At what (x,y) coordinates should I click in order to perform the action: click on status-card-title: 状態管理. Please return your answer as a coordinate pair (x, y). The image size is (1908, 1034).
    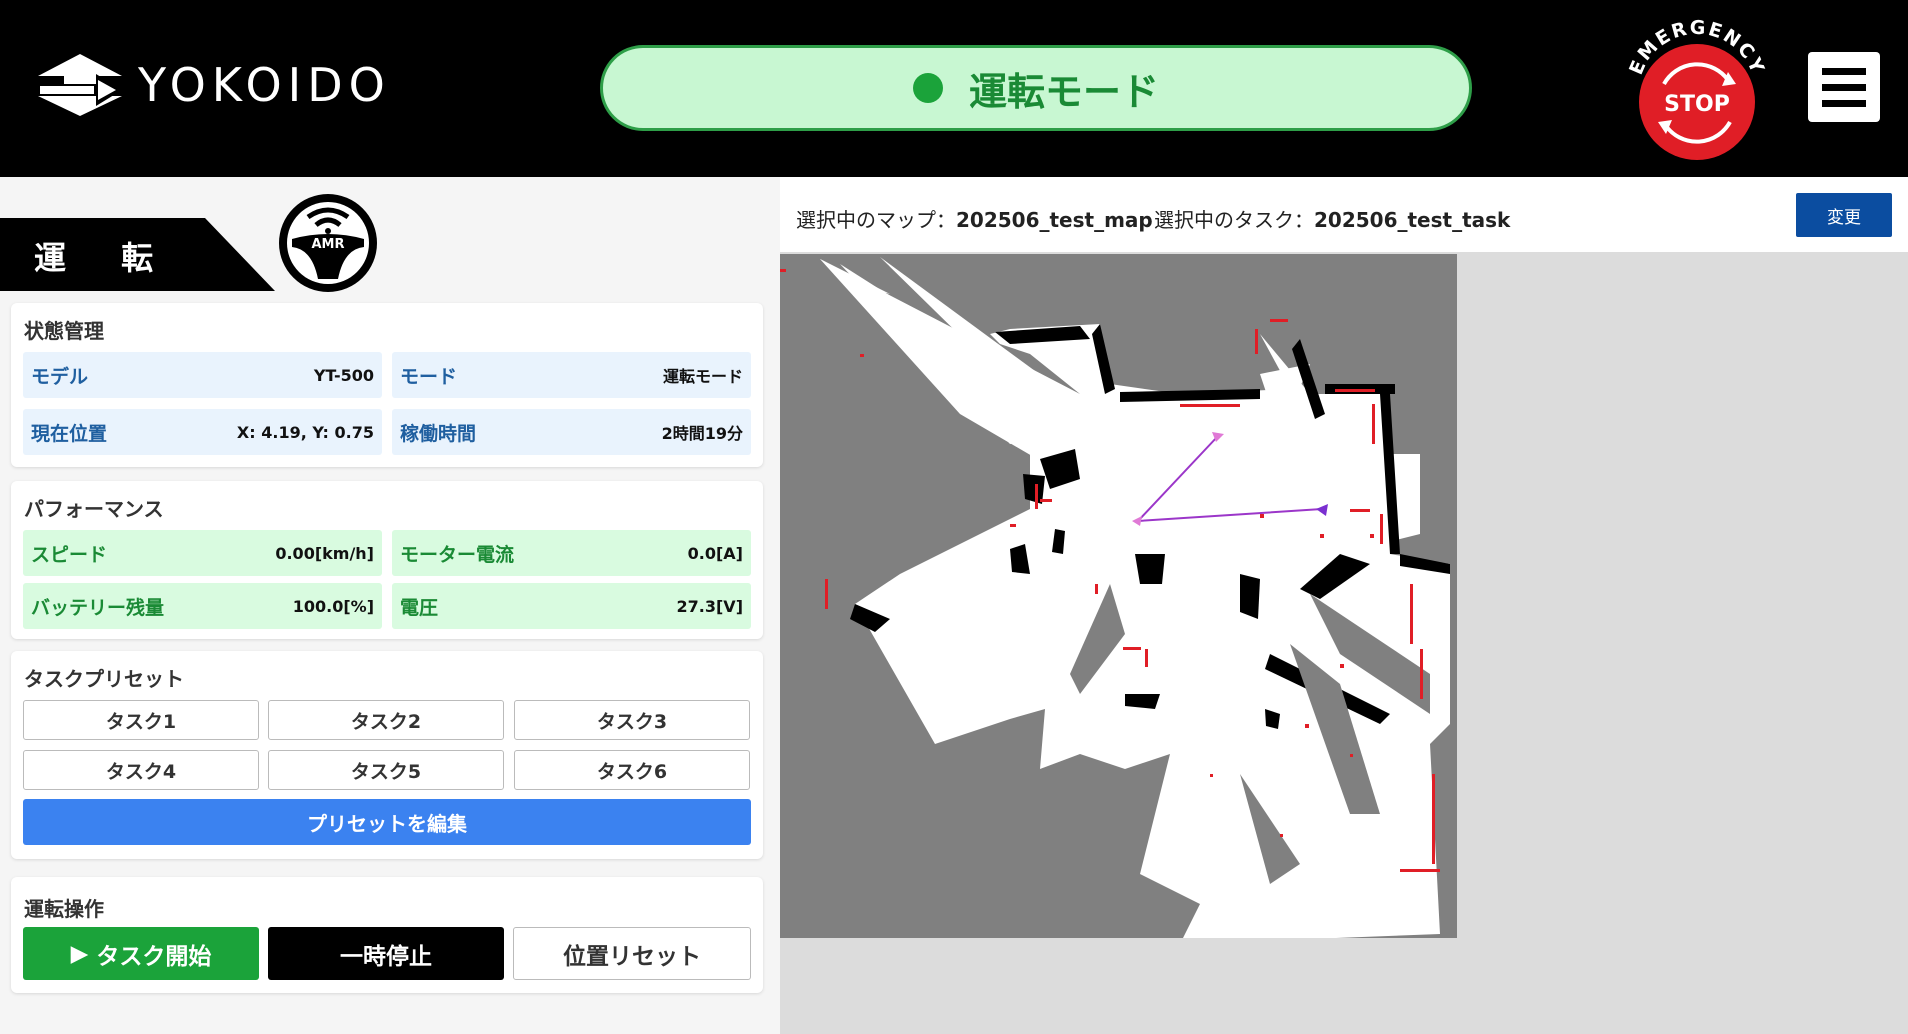
    Looking at the image, I should click on (64, 331).